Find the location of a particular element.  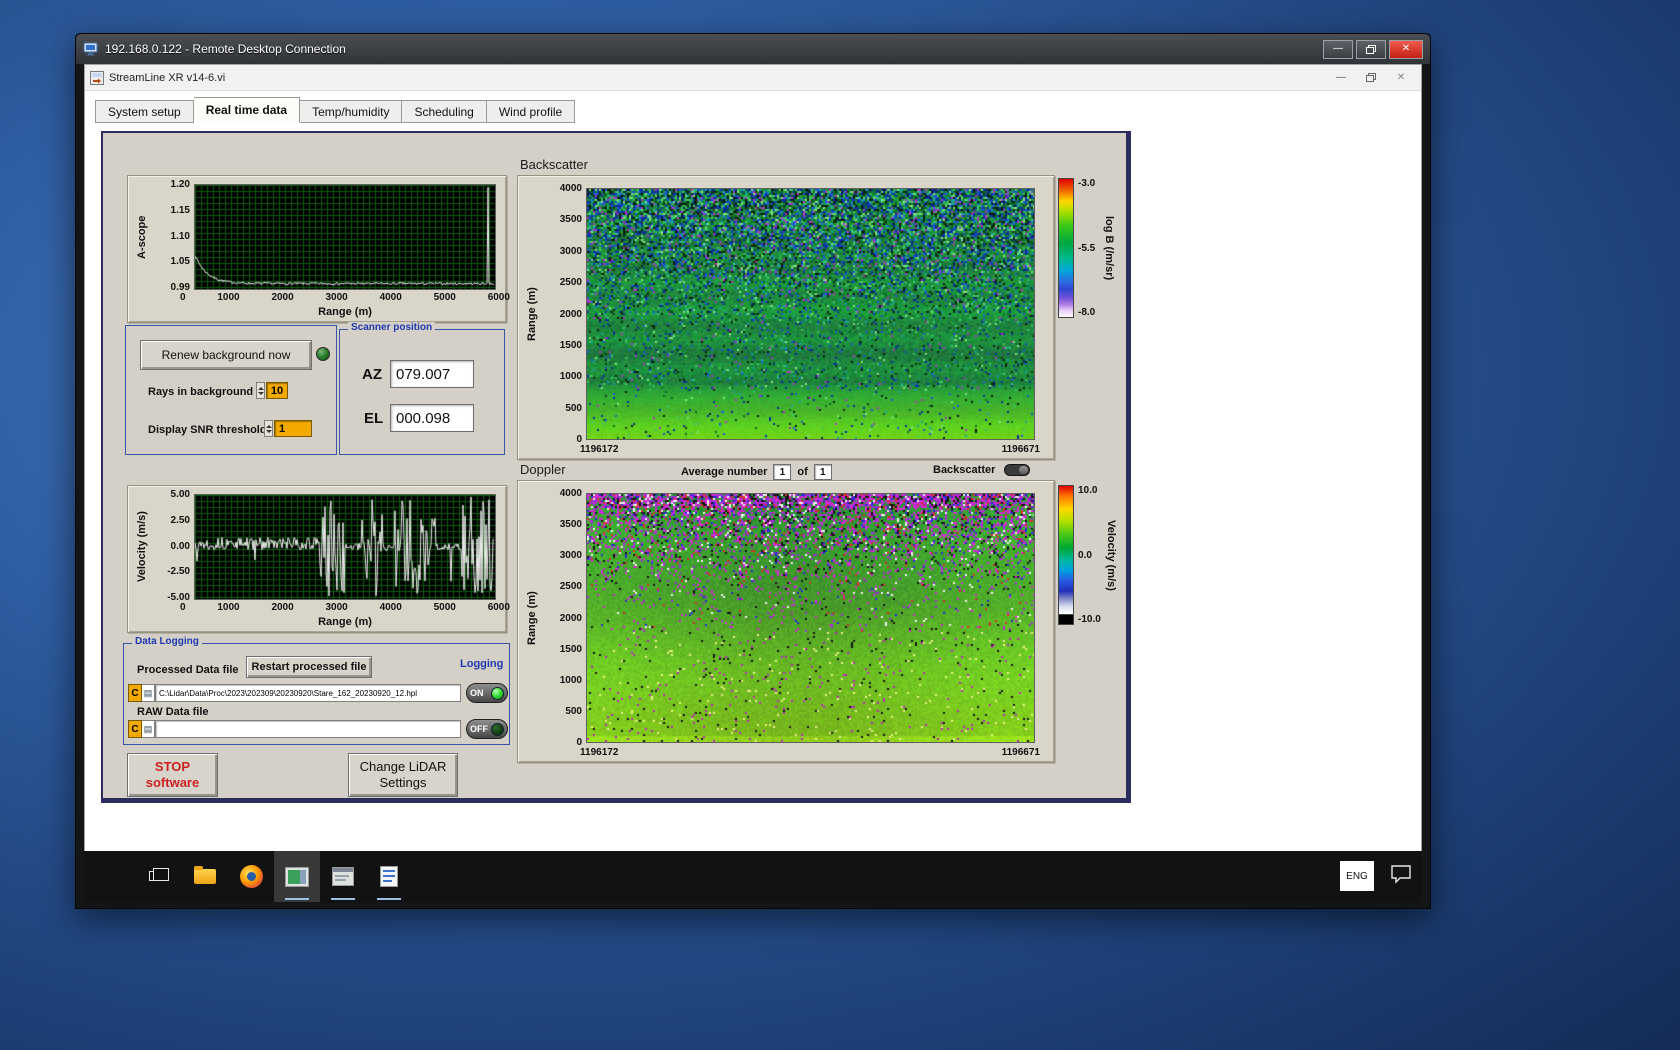

document-icon is located at coordinates (389, 876).